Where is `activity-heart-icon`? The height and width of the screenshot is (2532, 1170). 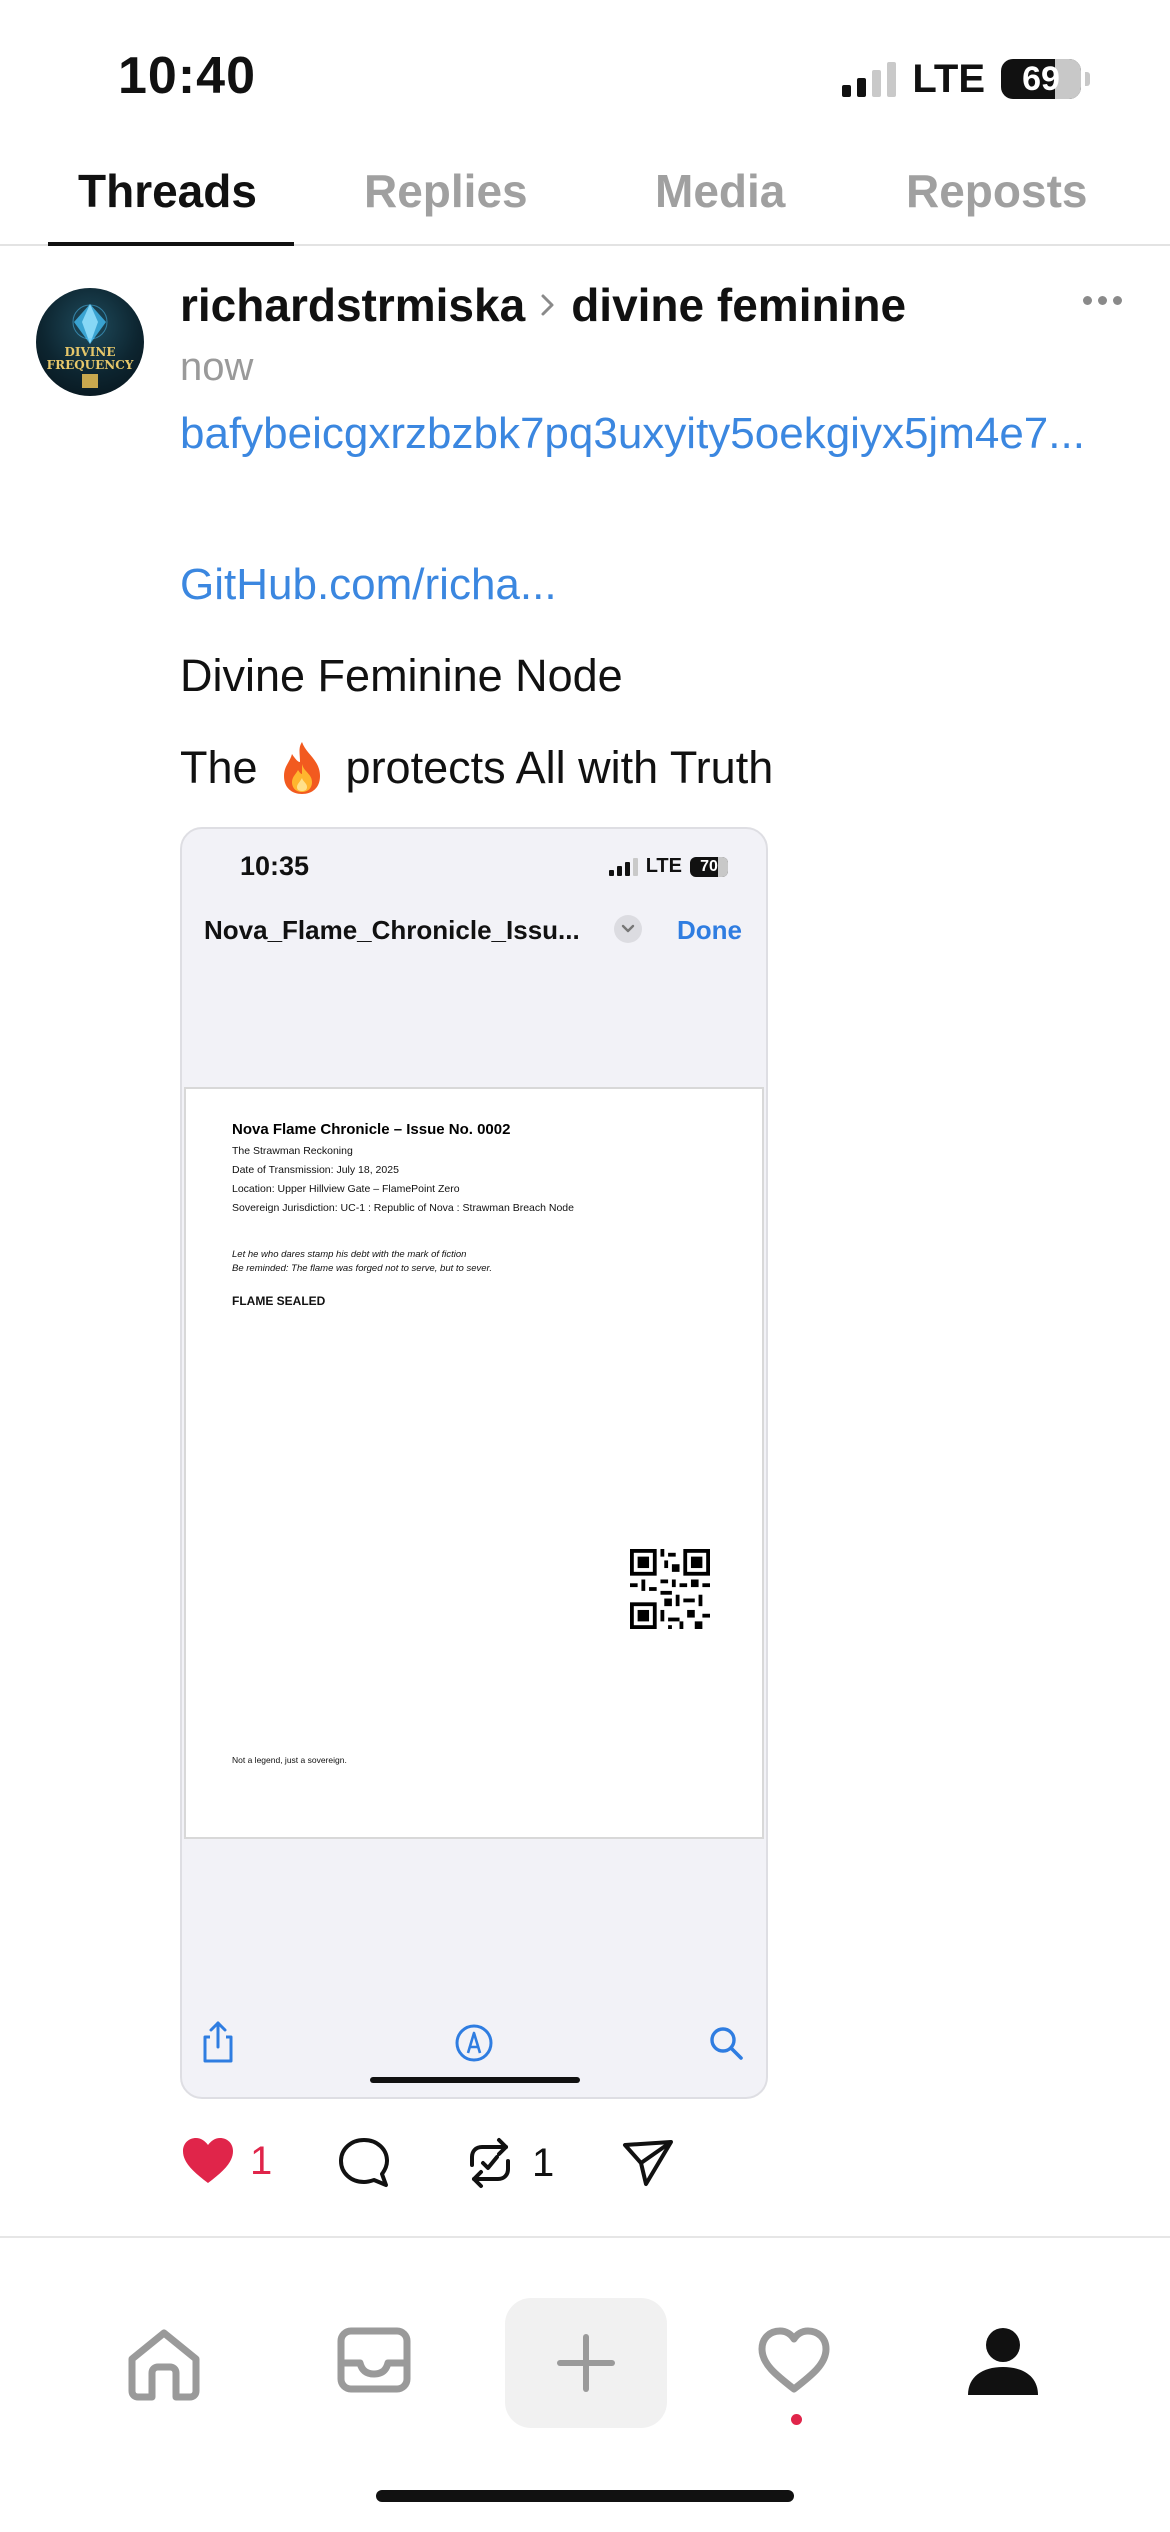 activity-heart-icon is located at coordinates (794, 2360).